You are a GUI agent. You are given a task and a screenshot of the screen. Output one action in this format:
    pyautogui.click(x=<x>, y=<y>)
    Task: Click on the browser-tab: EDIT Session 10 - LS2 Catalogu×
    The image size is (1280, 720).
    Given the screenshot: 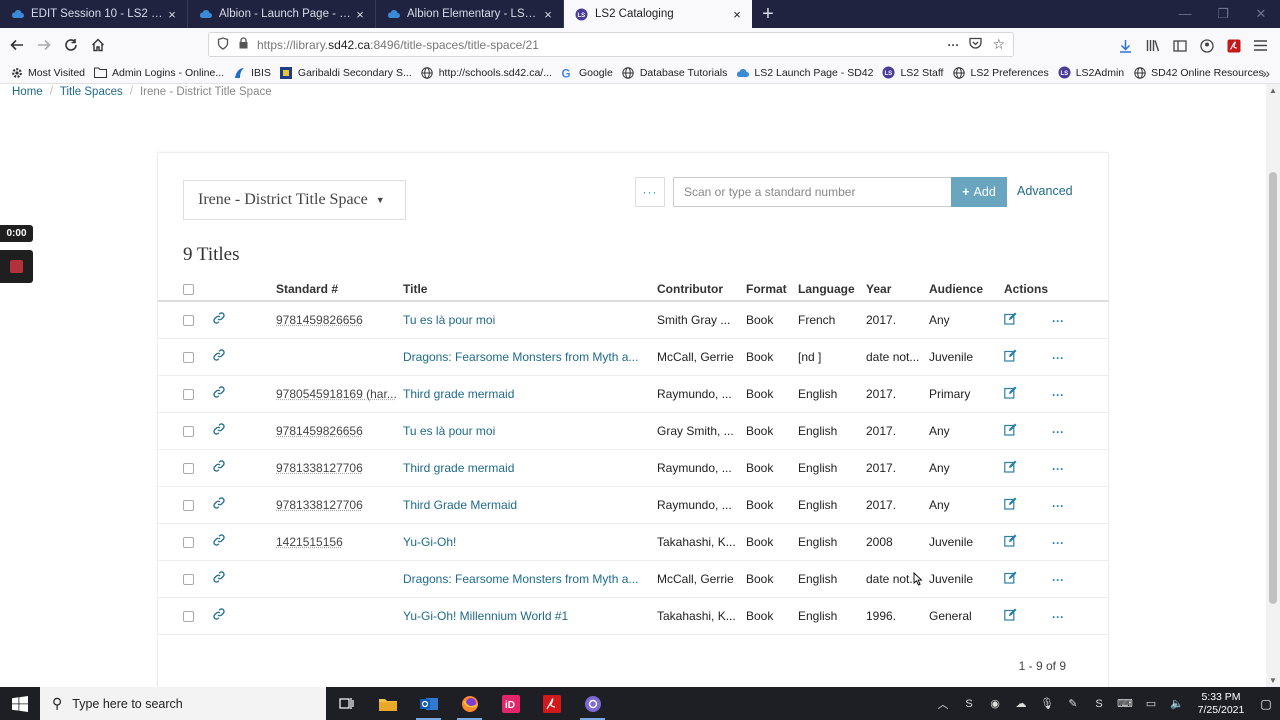 What is the action you would take?
    pyautogui.click(x=94, y=14)
    